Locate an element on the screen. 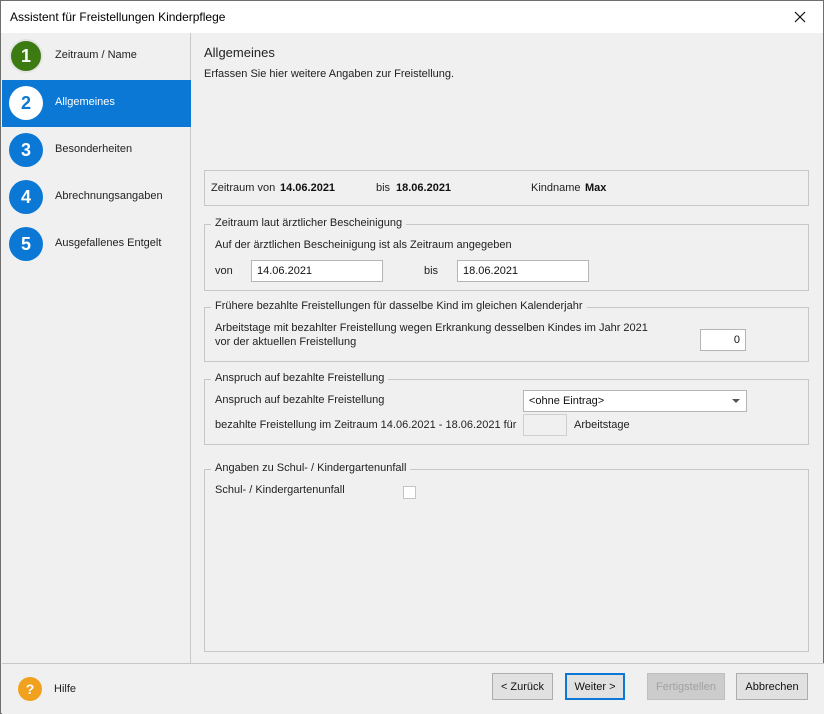 The image size is (824, 714). zeitraum-arbeitstage-input is located at coordinates (545, 425).